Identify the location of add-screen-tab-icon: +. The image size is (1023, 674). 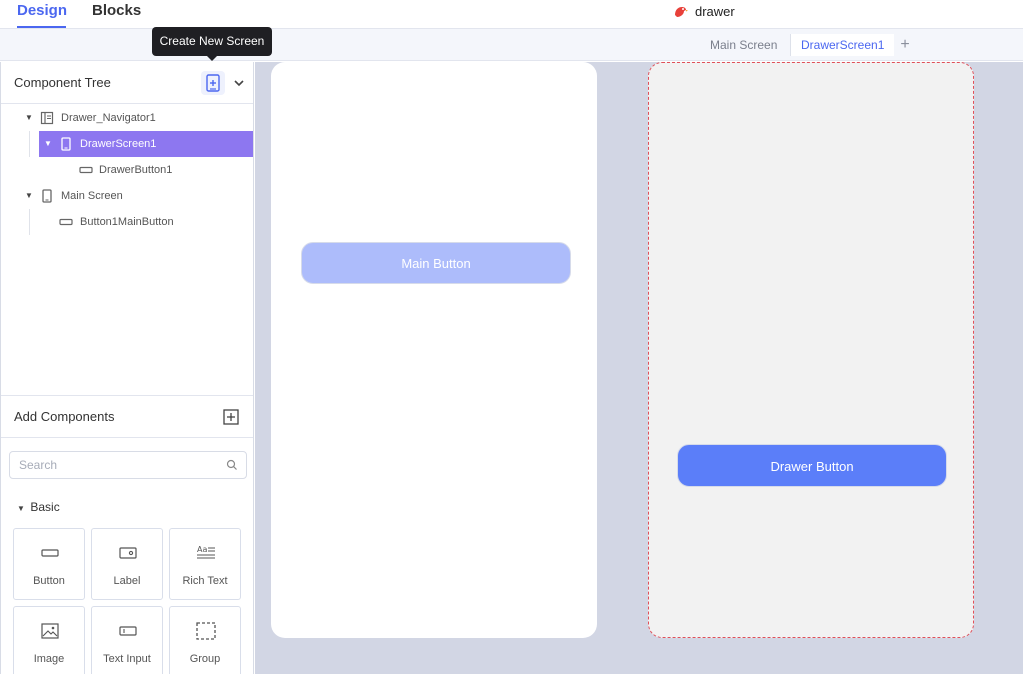
(905, 45).